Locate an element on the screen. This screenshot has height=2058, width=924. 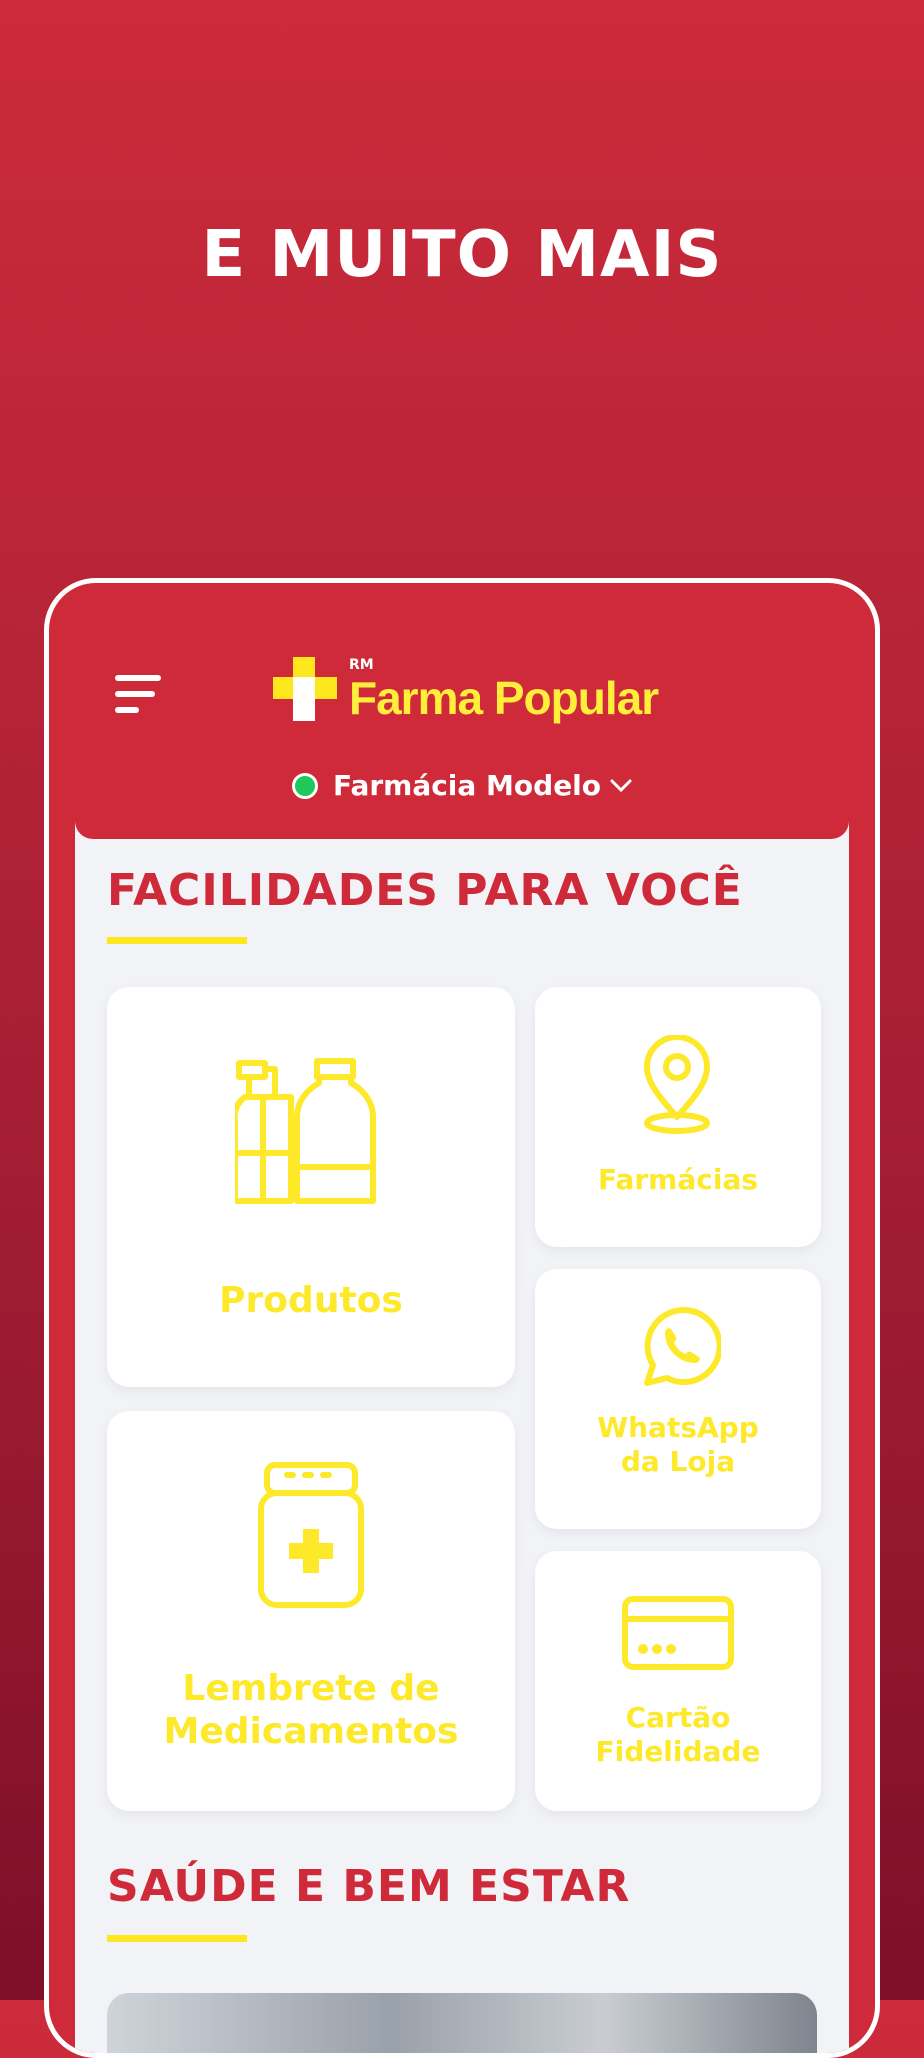
store-selector: Farmácia Modelo is located at coordinates (462, 785).